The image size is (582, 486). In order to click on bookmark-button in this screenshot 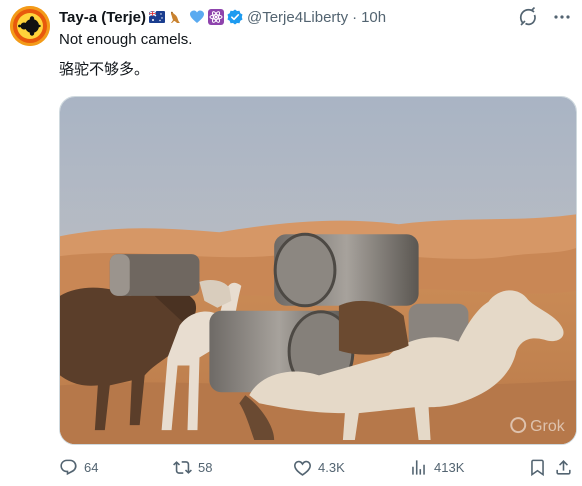, I will do `click(537, 467)`.